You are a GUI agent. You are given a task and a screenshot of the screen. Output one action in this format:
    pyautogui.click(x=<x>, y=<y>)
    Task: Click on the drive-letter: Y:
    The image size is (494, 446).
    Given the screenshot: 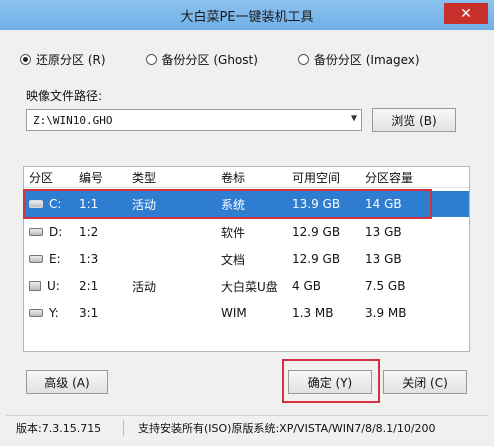 What is the action you would take?
    pyautogui.click(x=54, y=313)
    